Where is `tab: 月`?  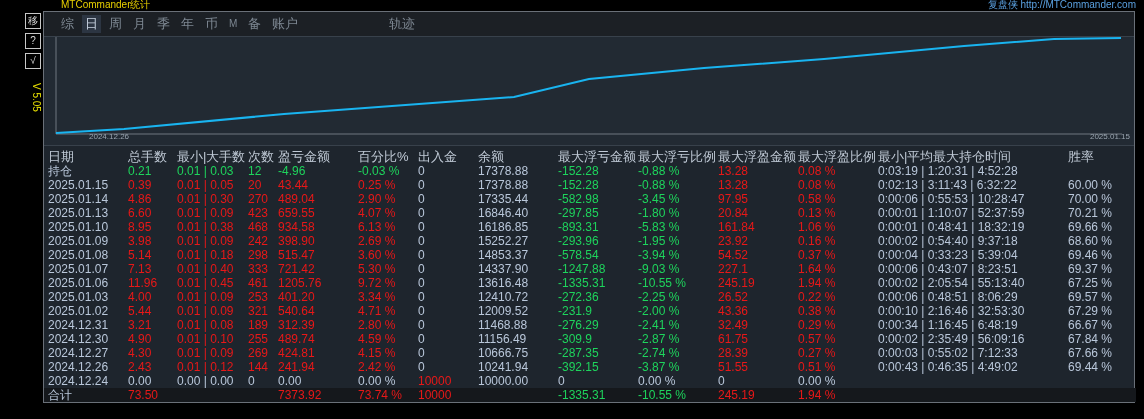 tab: 月 is located at coordinates (139, 24).